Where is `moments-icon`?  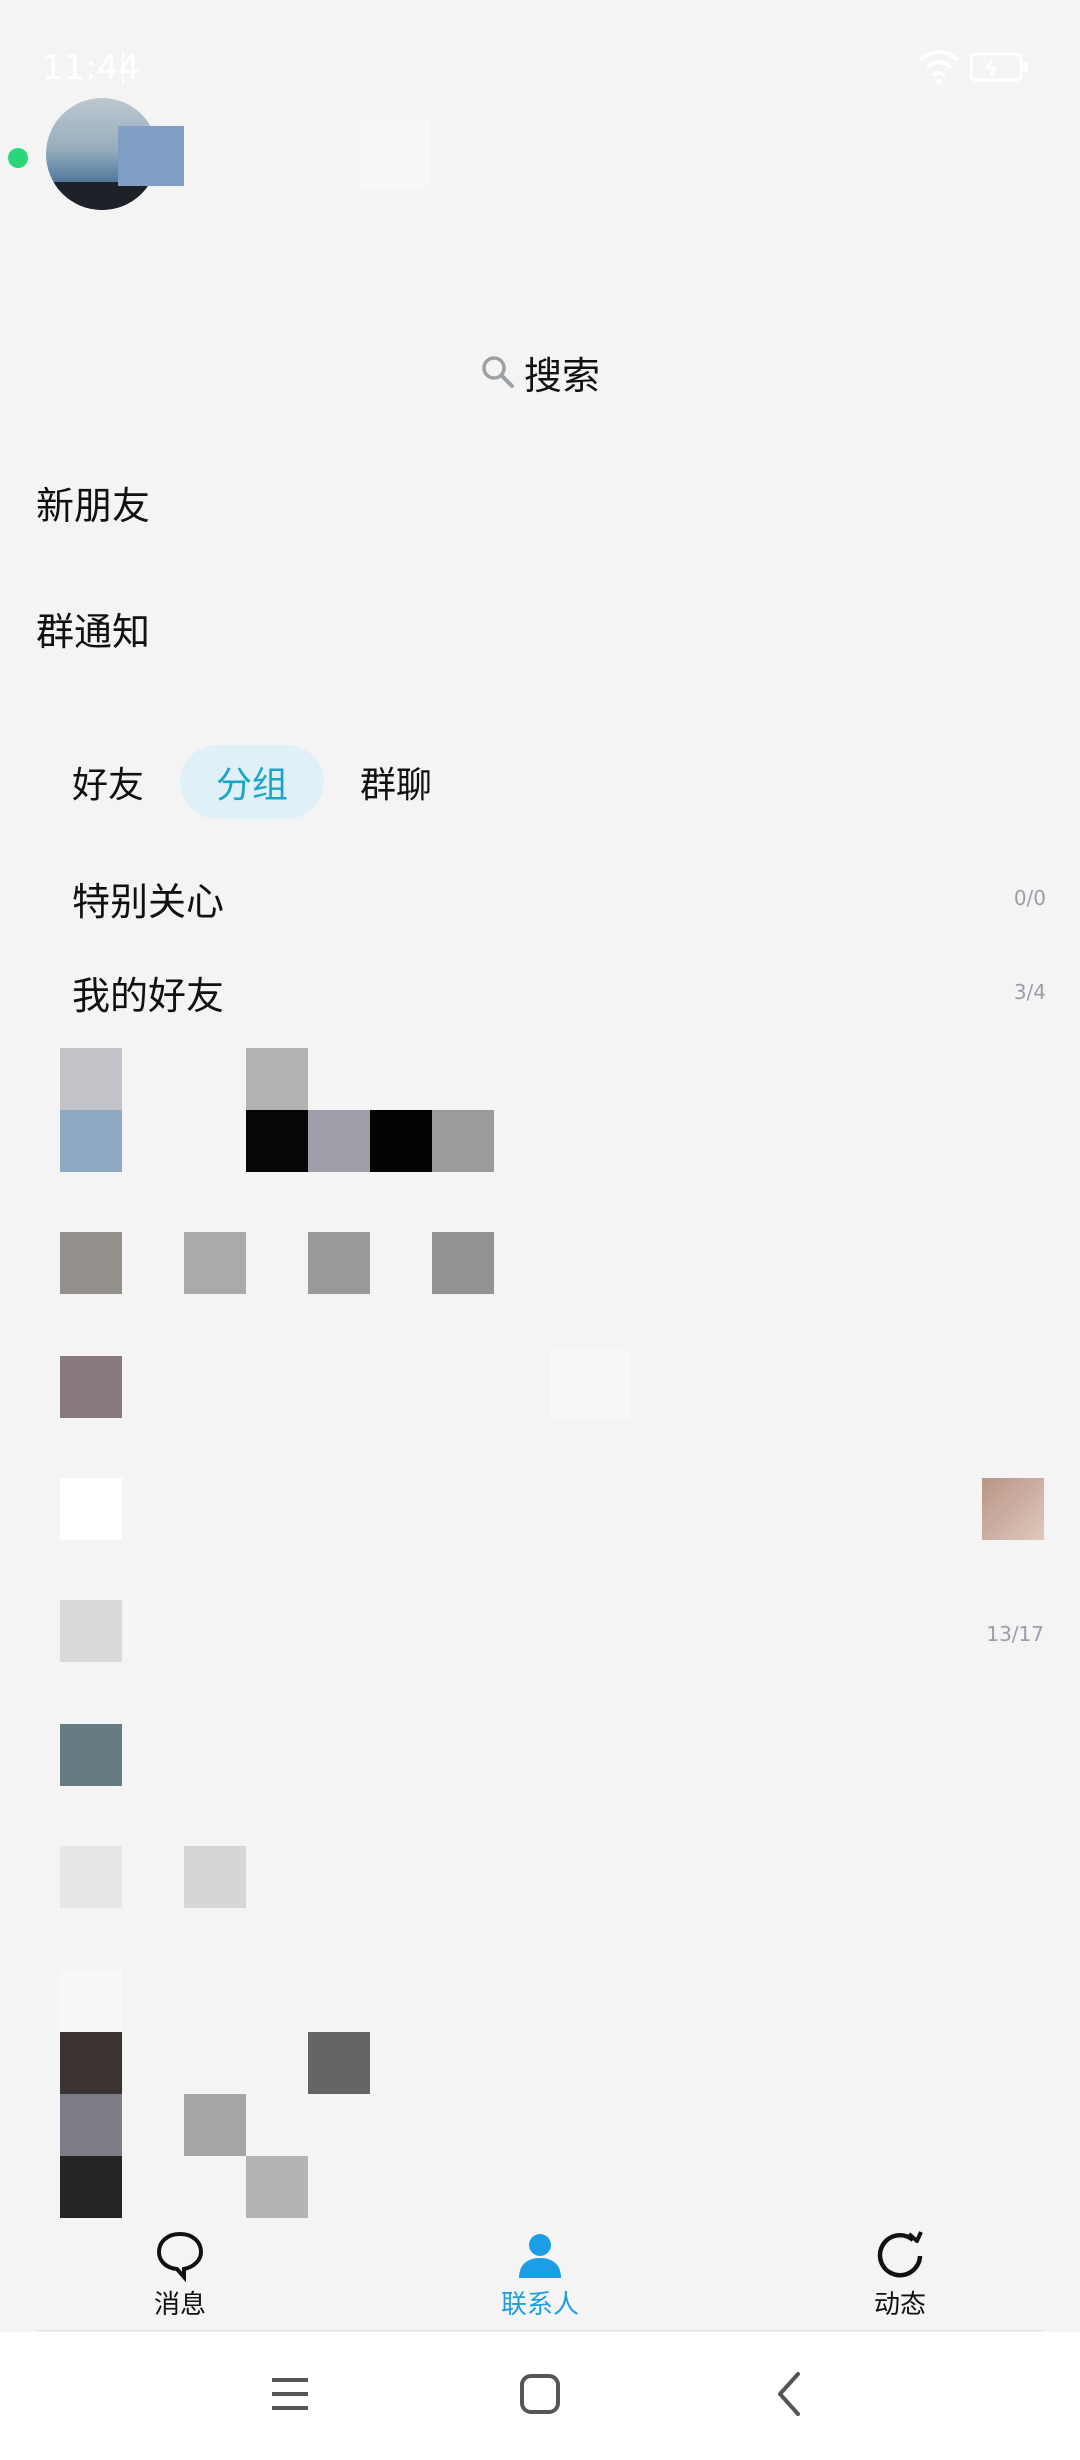
moments-icon is located at coordinates (900, 2254).